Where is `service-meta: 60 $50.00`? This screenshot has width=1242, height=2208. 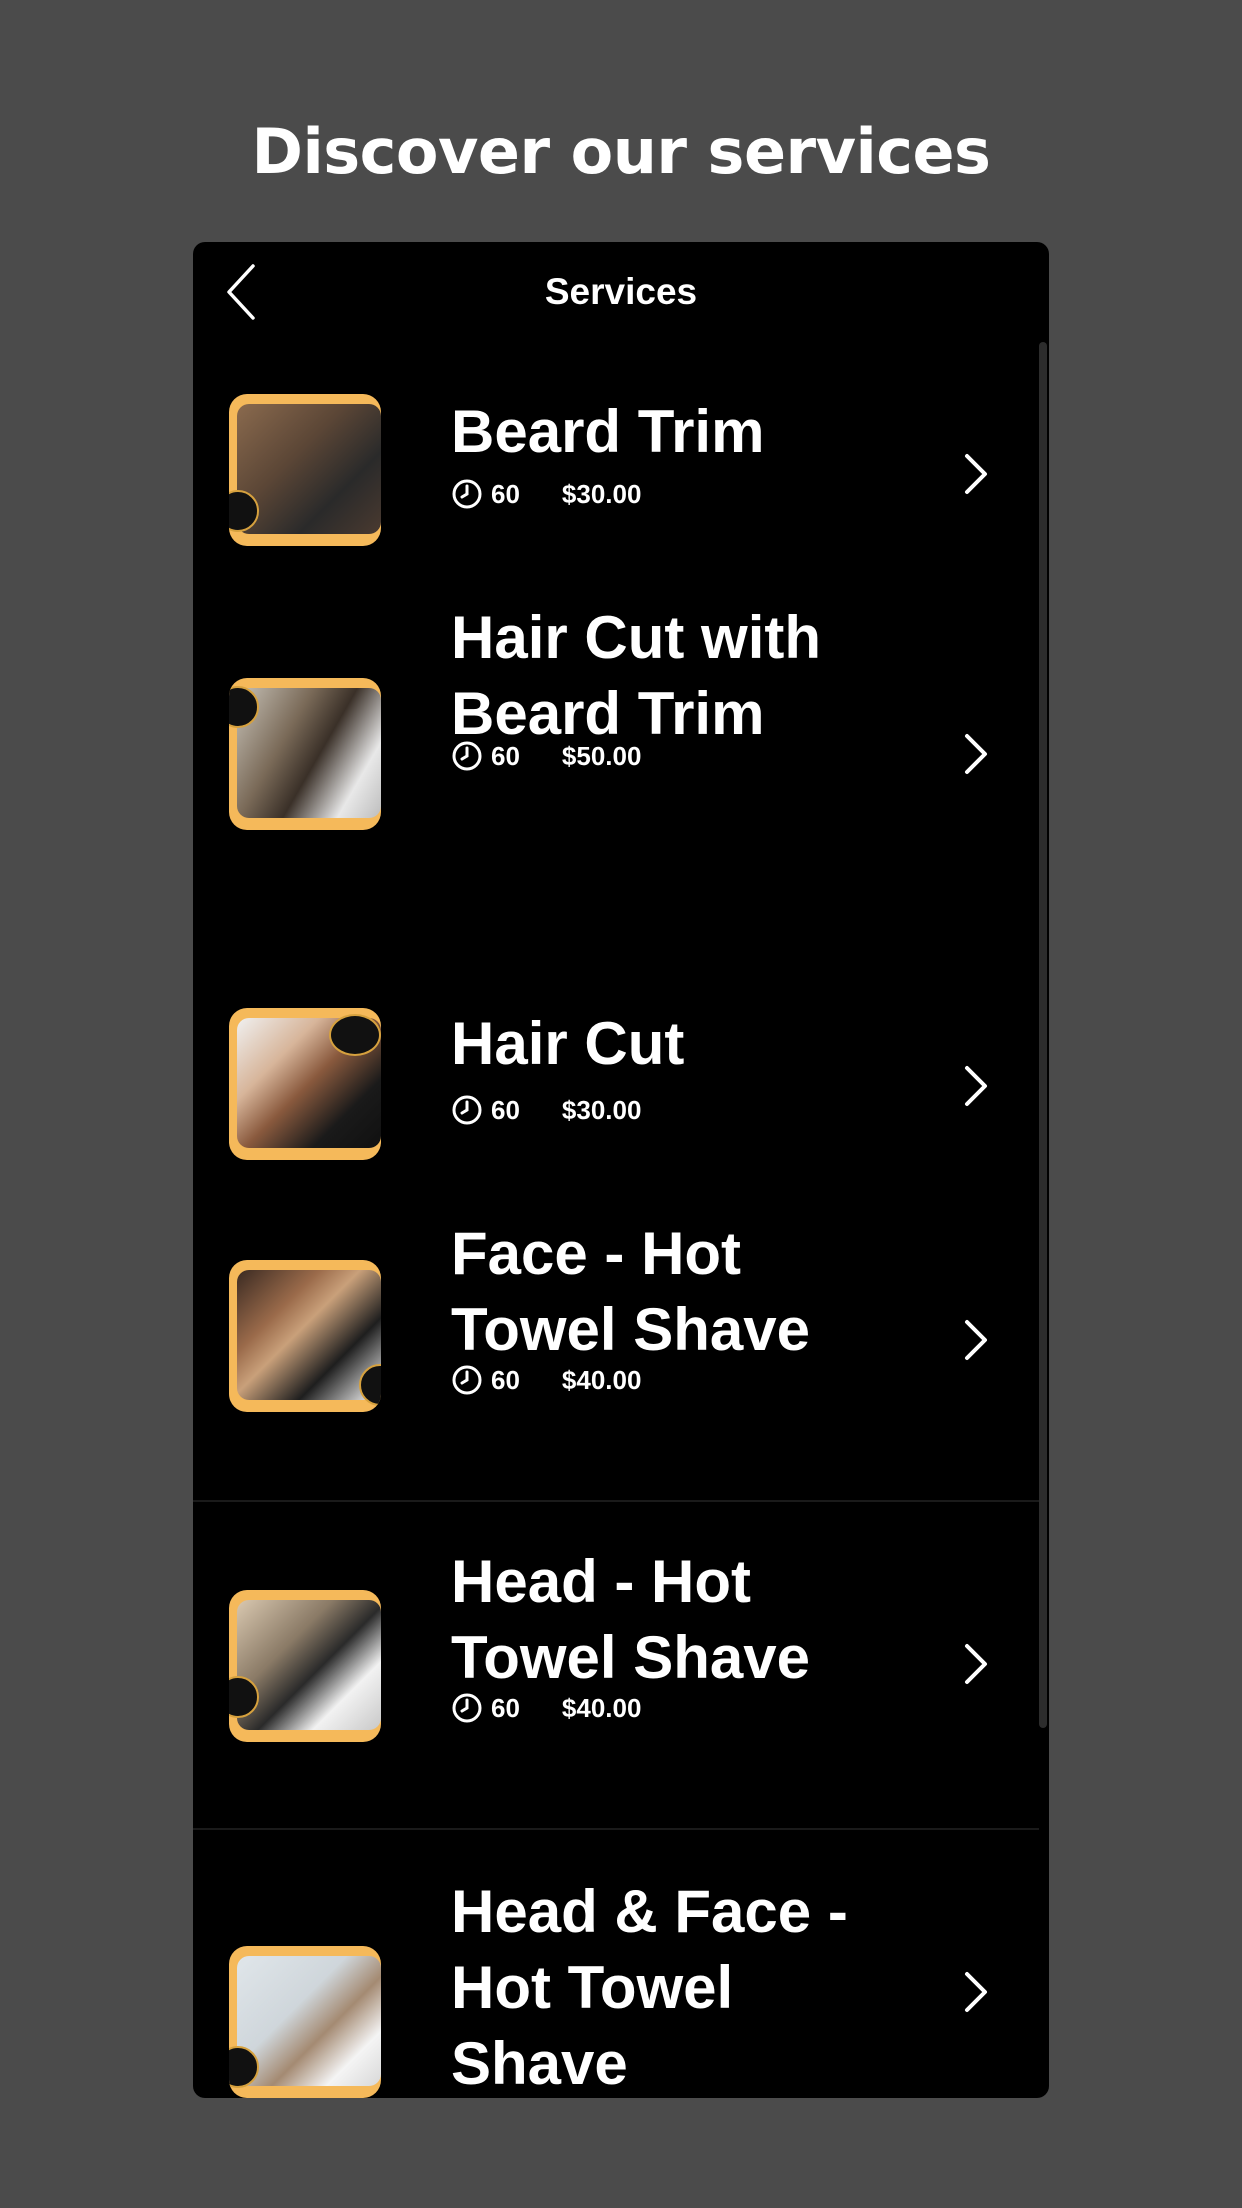 service-meta: 60 $50.00 is located at coordinates (546, 754).